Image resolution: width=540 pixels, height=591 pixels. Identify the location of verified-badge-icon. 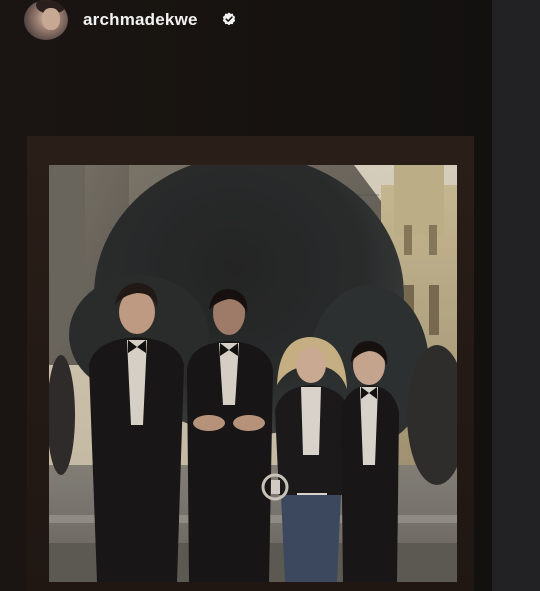
(229, 19).